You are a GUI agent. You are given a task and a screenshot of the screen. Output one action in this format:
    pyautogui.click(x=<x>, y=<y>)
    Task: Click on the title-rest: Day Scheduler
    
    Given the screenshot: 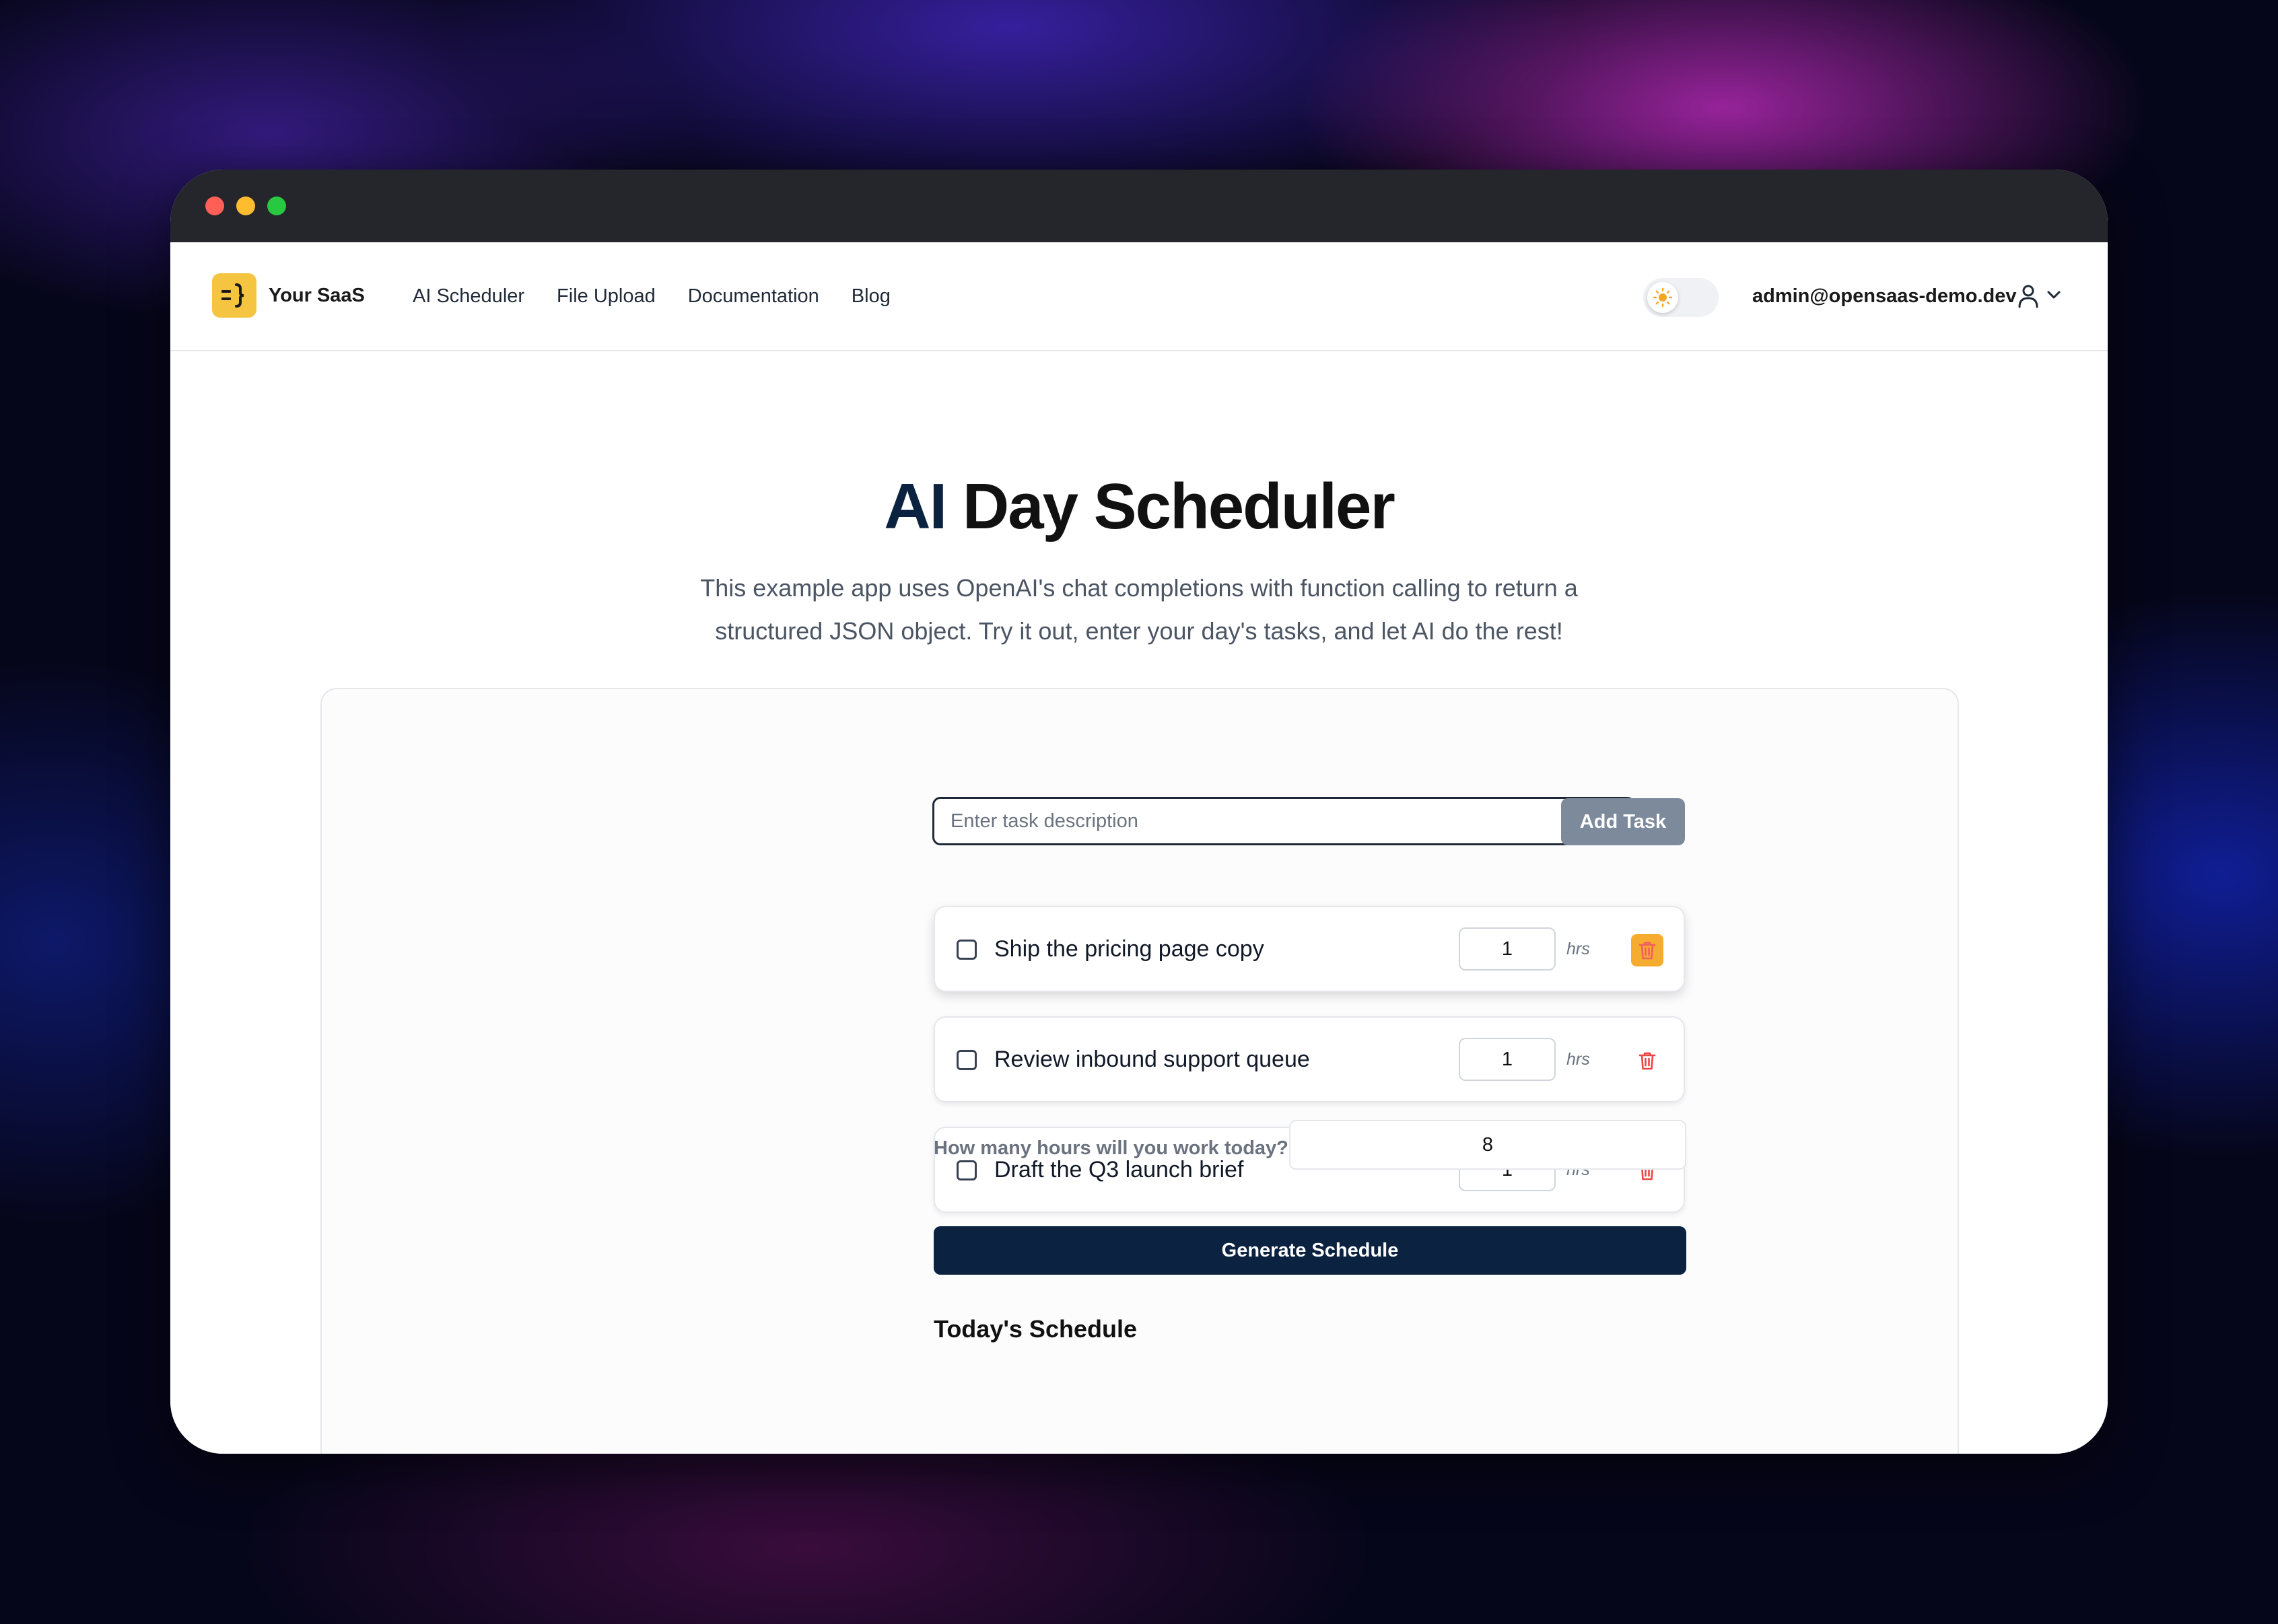 What is the action you would take?
    pyautogui.click(x=1178, y=506)
    